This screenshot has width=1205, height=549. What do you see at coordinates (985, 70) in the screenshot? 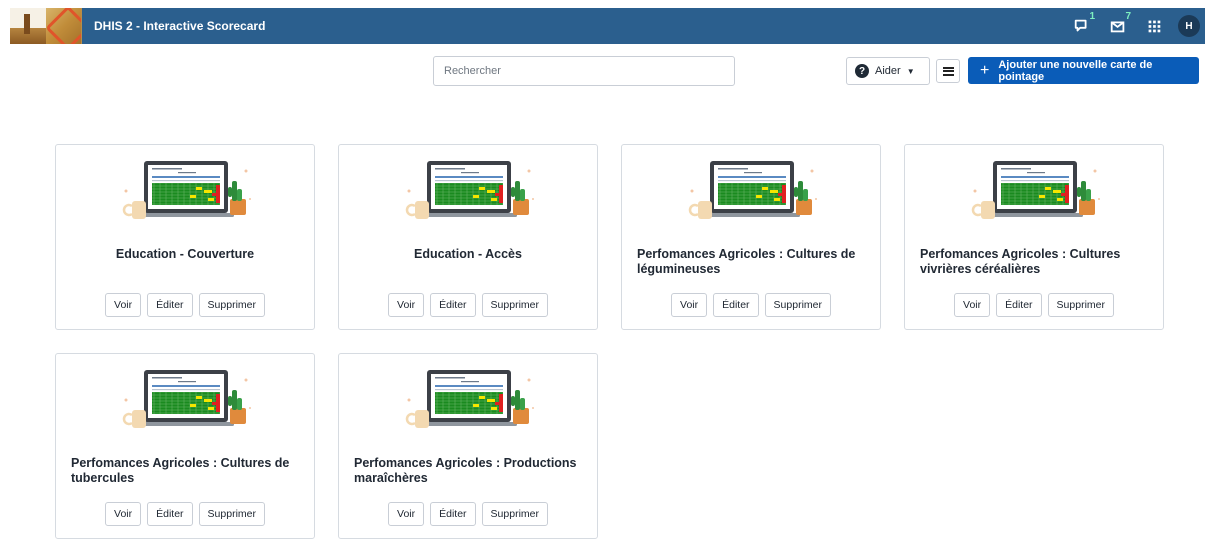
I see `plus-icon: +` at bounding box center [985, 70].